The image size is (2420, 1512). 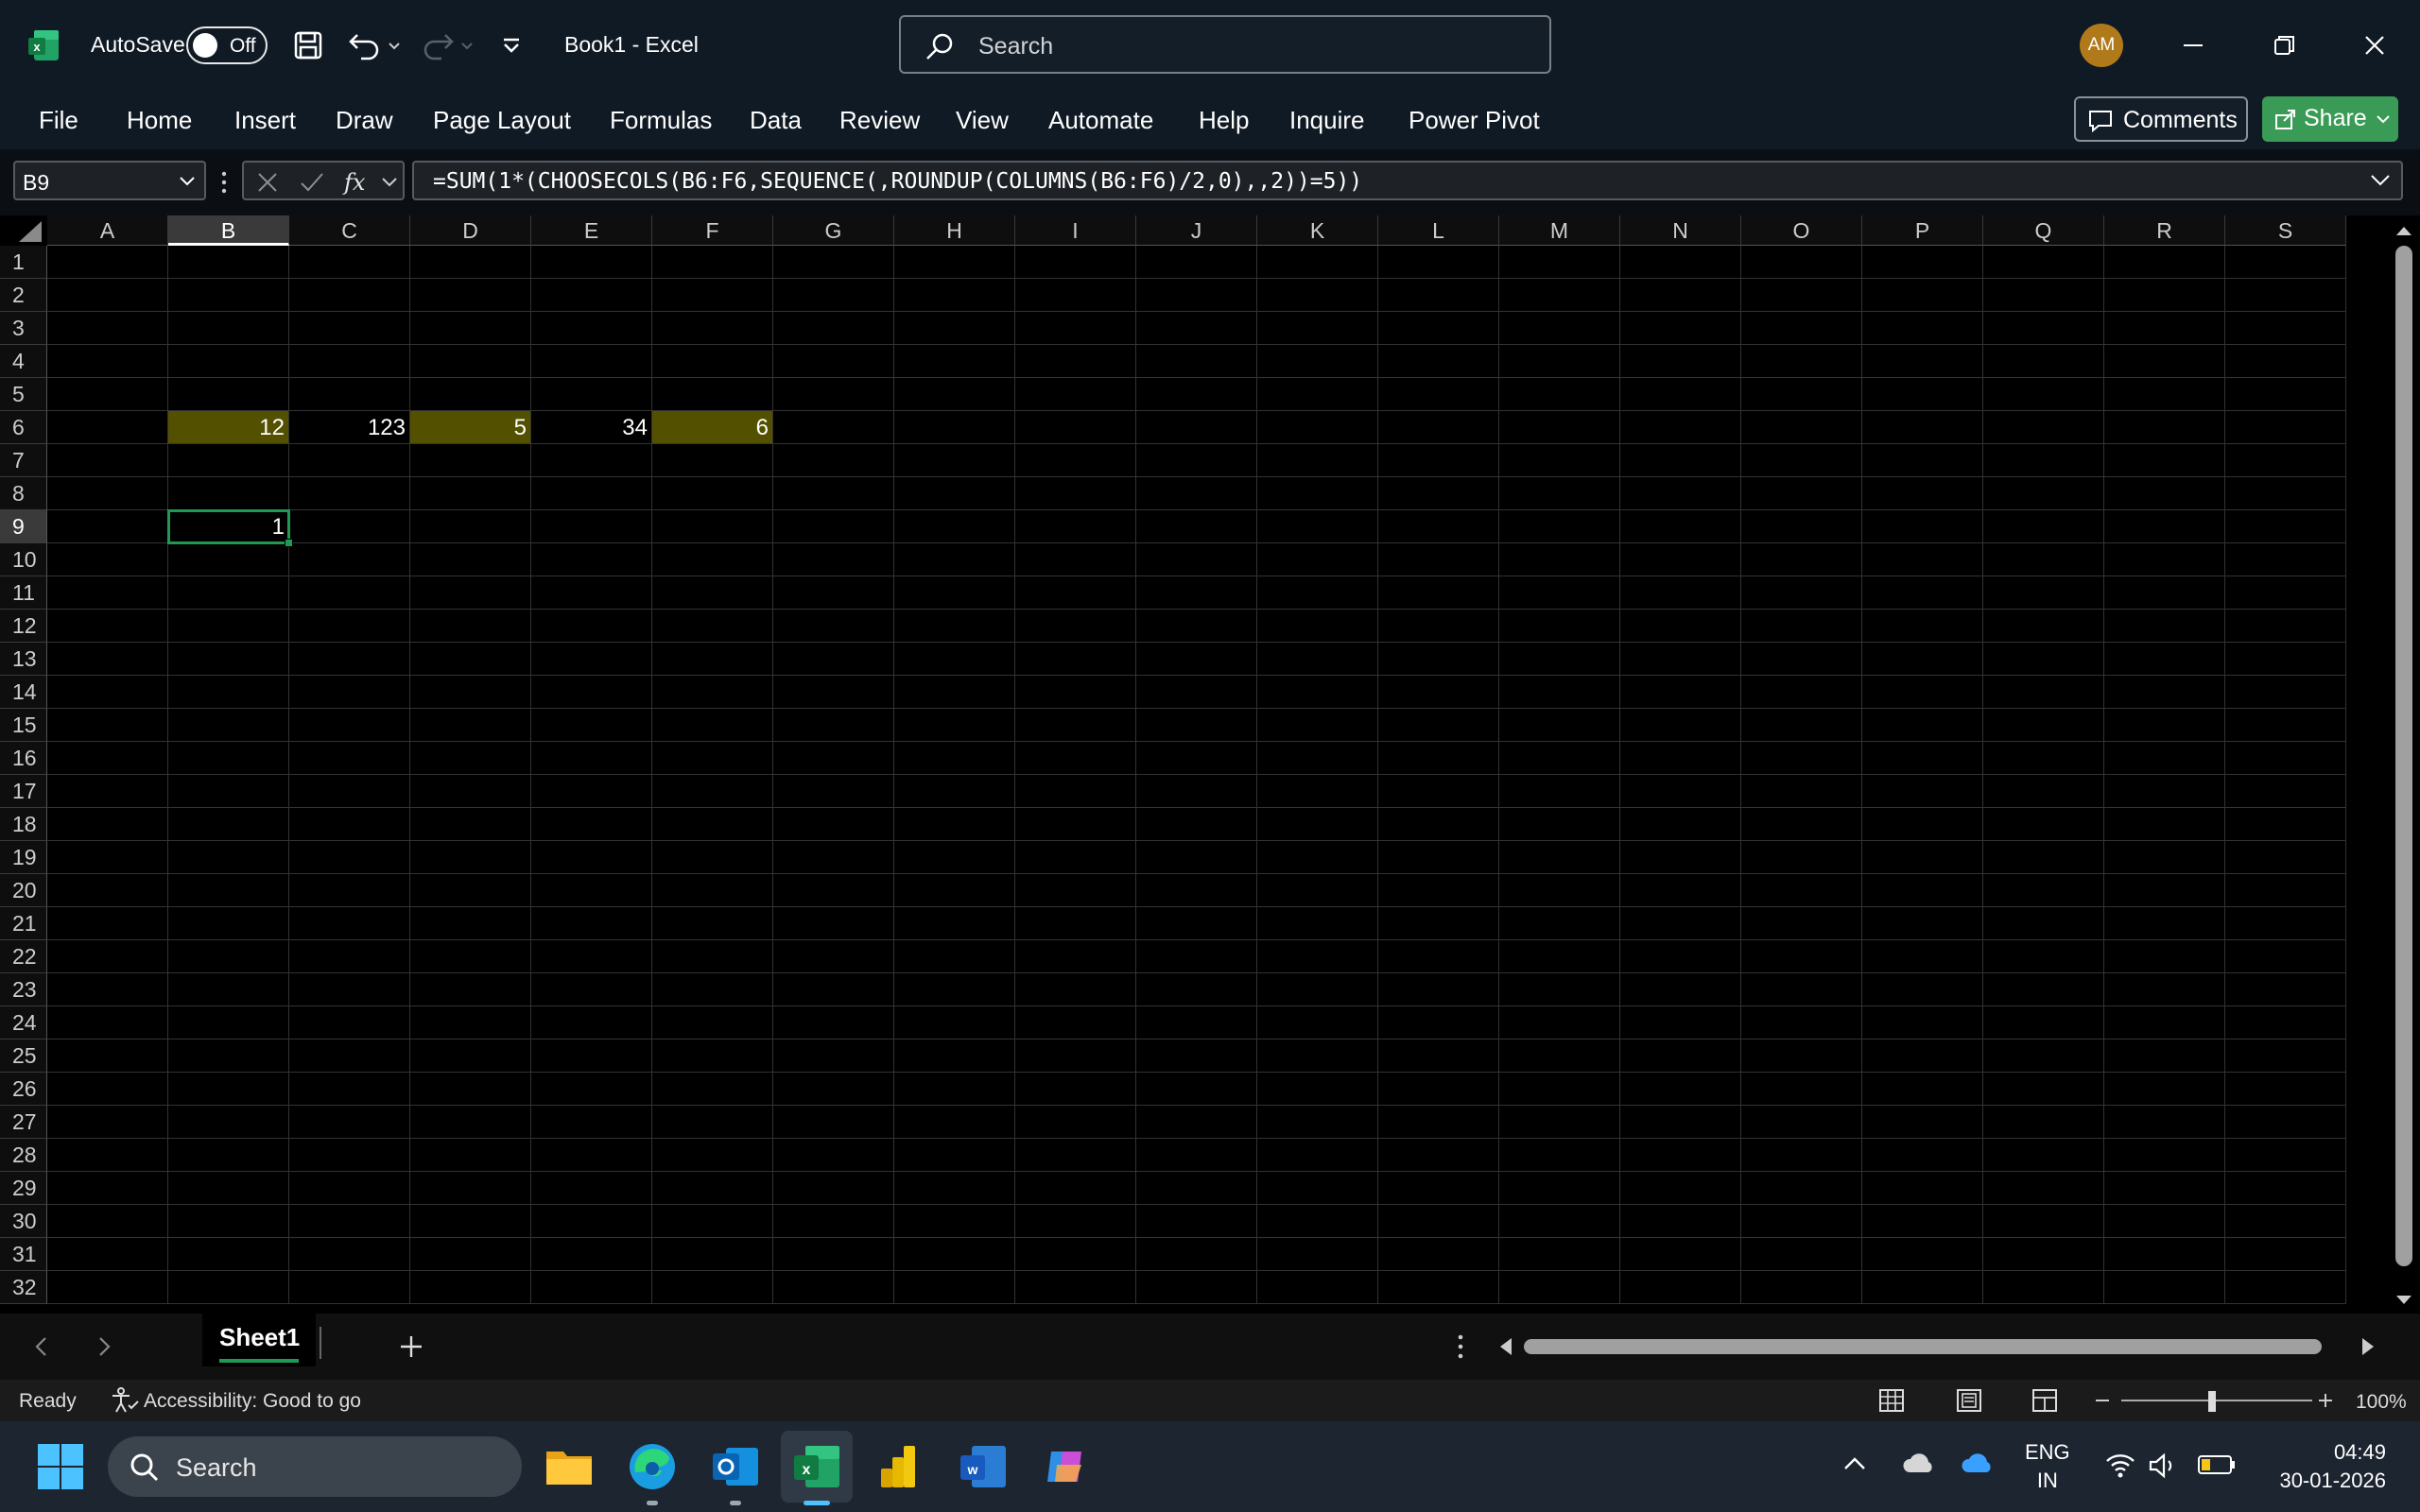 I want to click on cell-q13, so click(x=2043, y=659).